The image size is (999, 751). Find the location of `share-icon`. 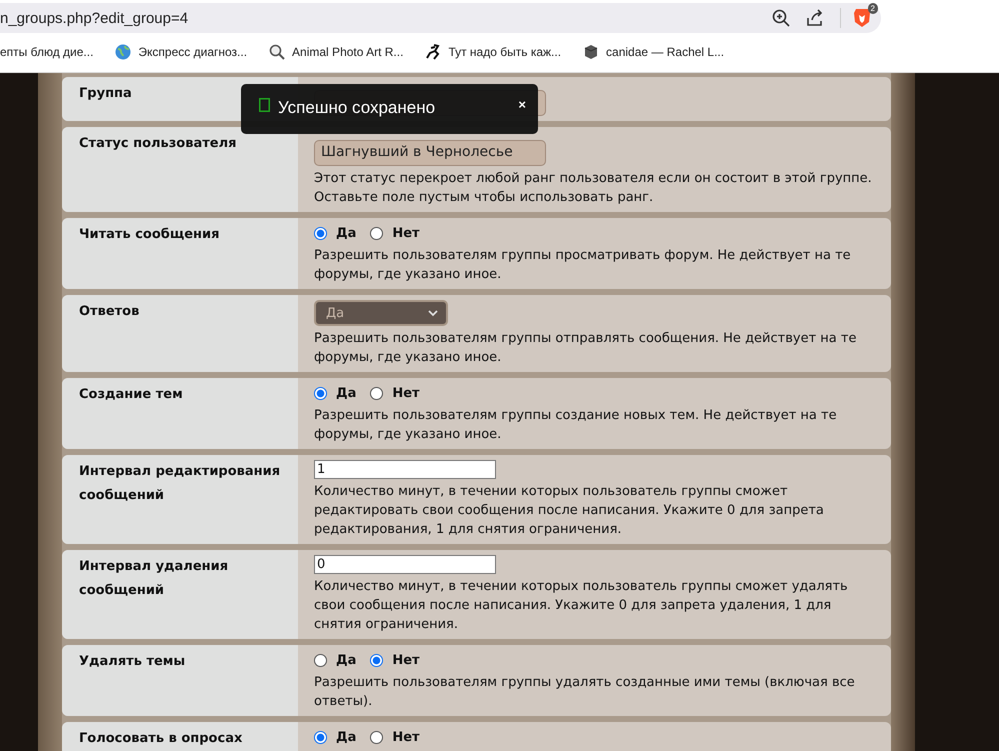

share-icon is located at coordinates (815, 18).